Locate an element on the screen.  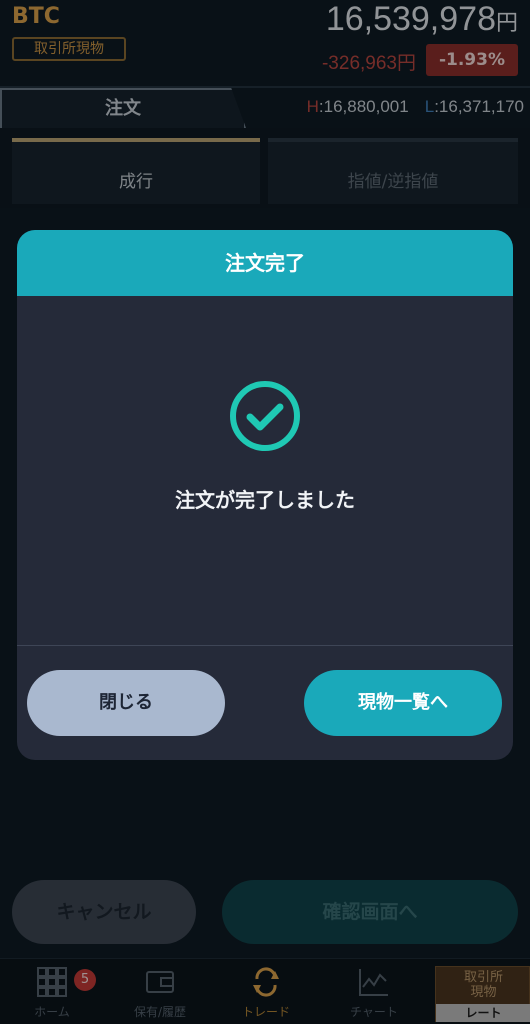
dialog-title: 注文完了 is located at coordinates (265, 263).